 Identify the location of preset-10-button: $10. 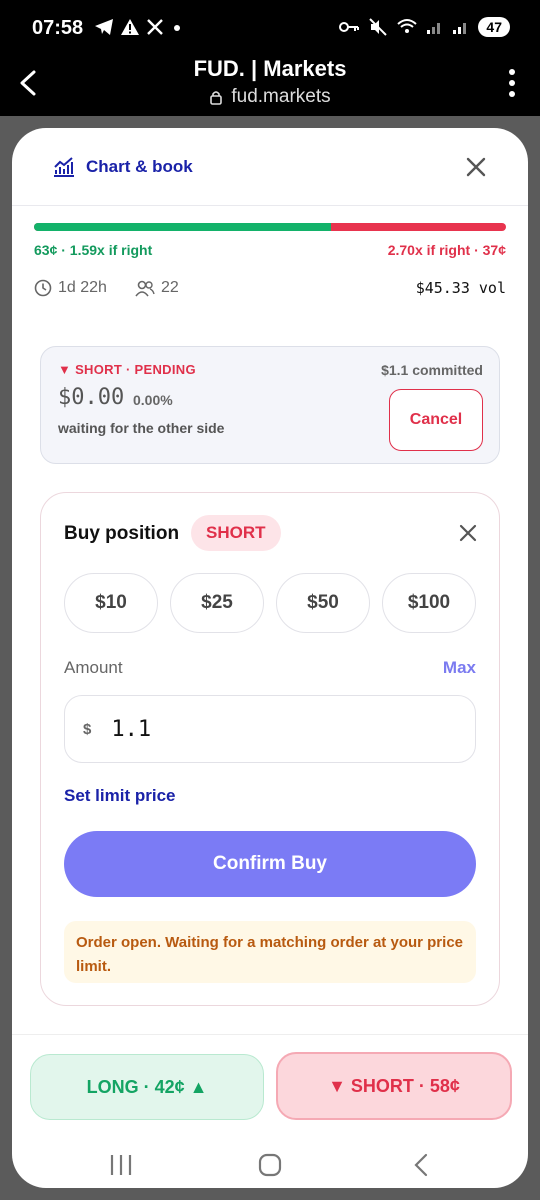
(111, 603).